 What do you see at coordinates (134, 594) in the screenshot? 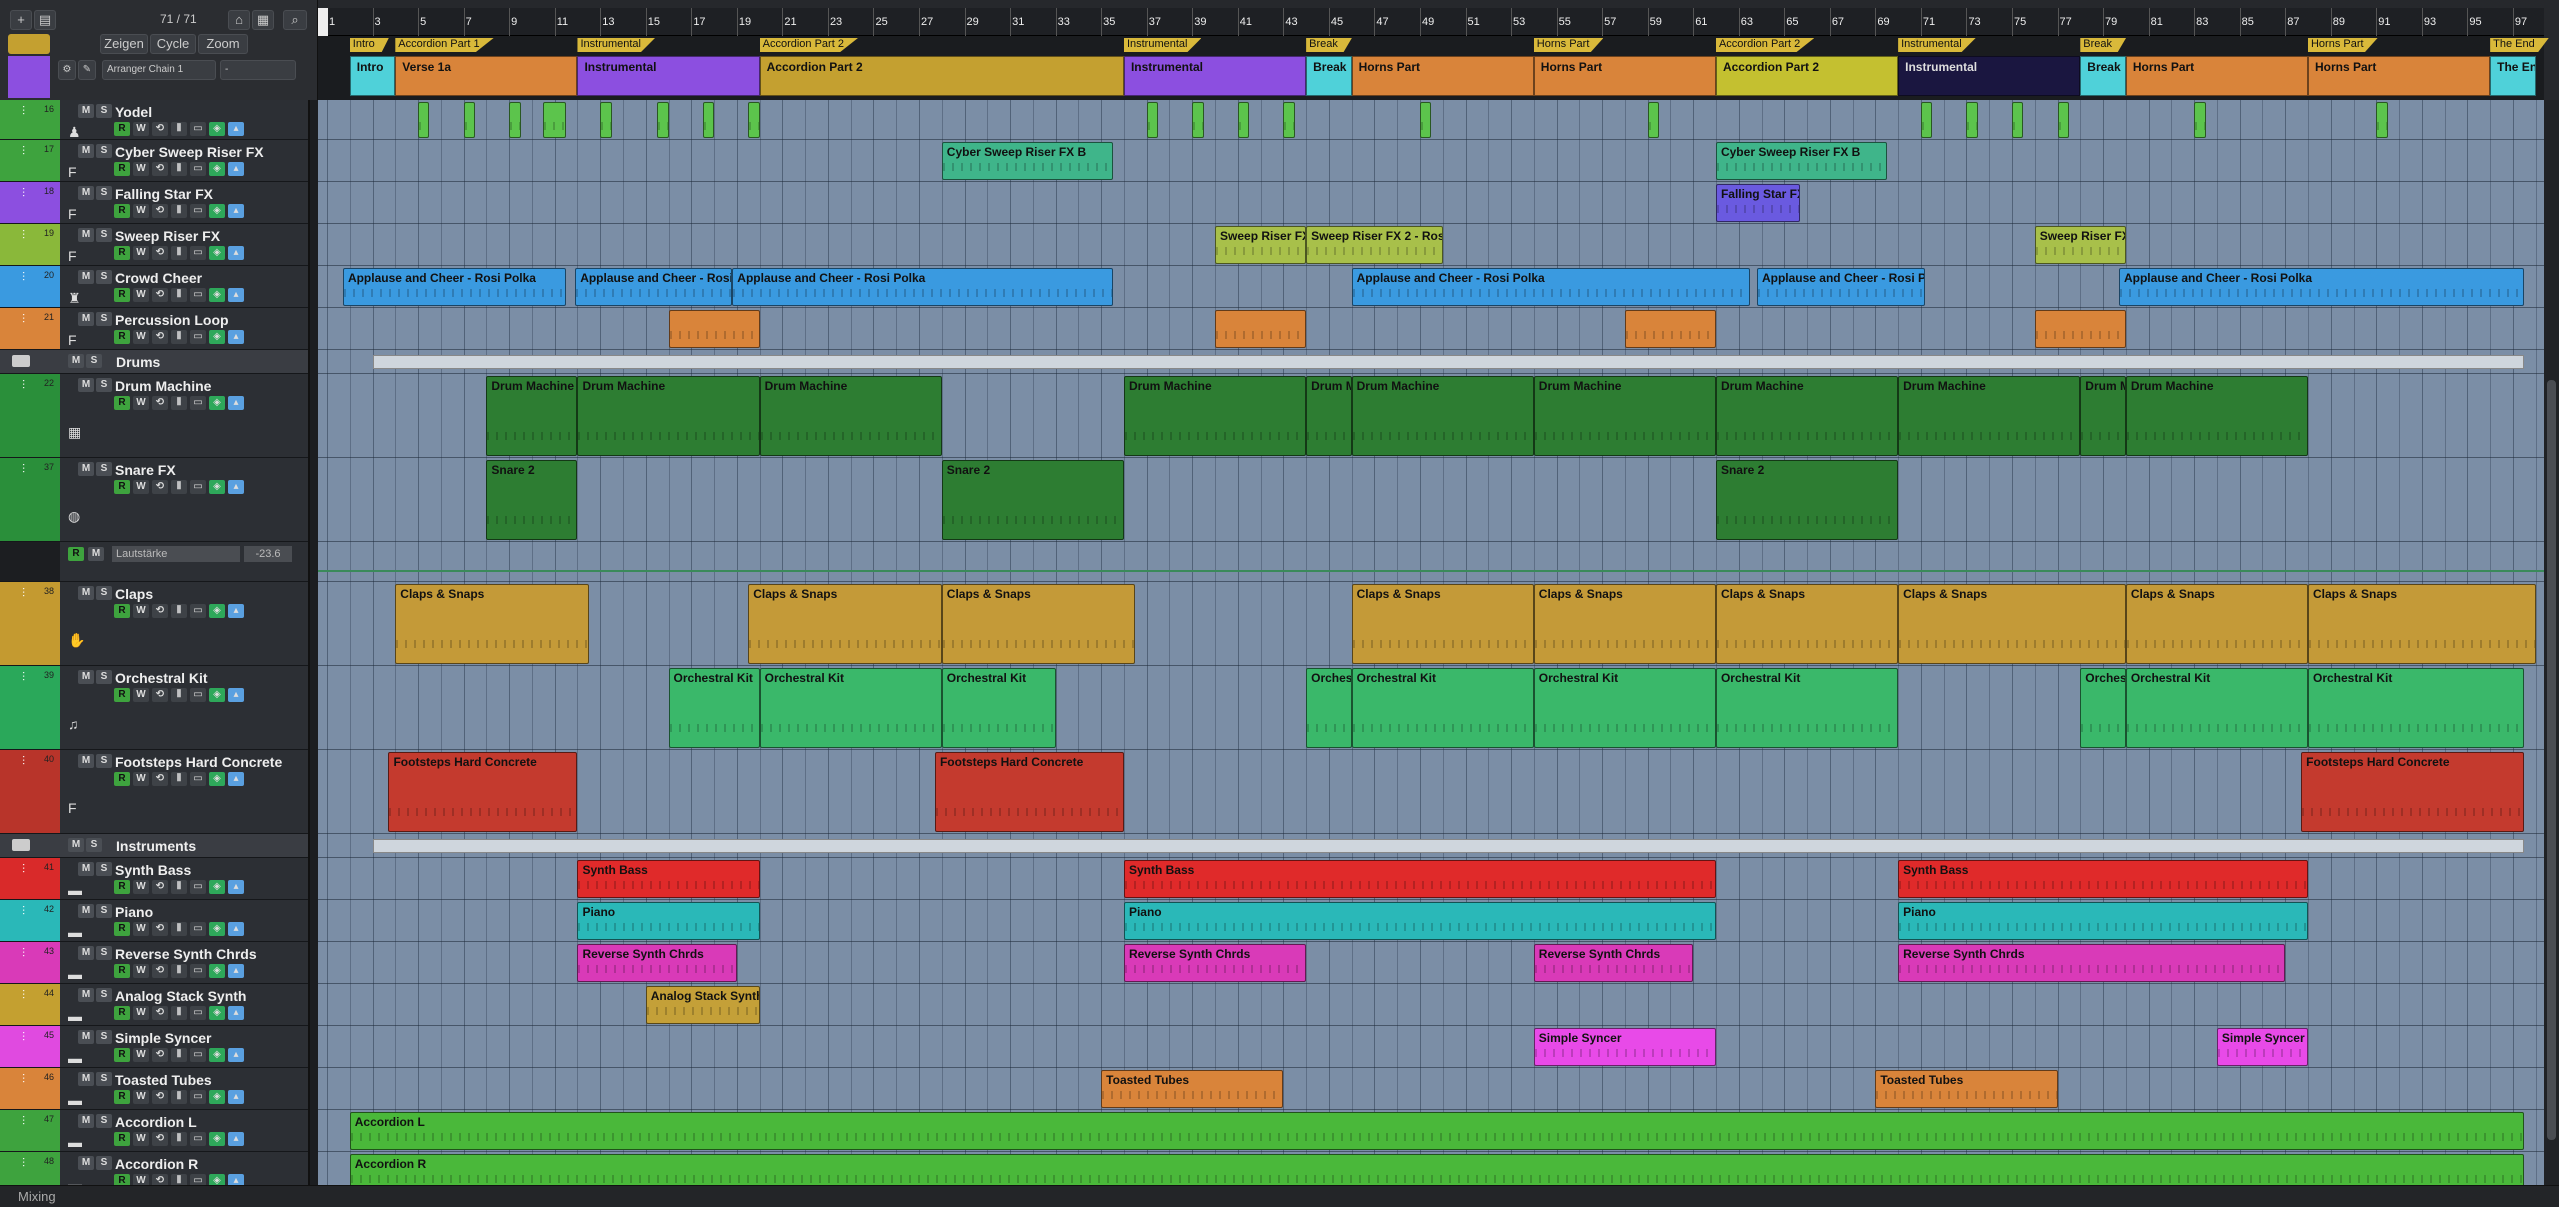
I see `track-name: Claps` at bounding box center [134, 594].